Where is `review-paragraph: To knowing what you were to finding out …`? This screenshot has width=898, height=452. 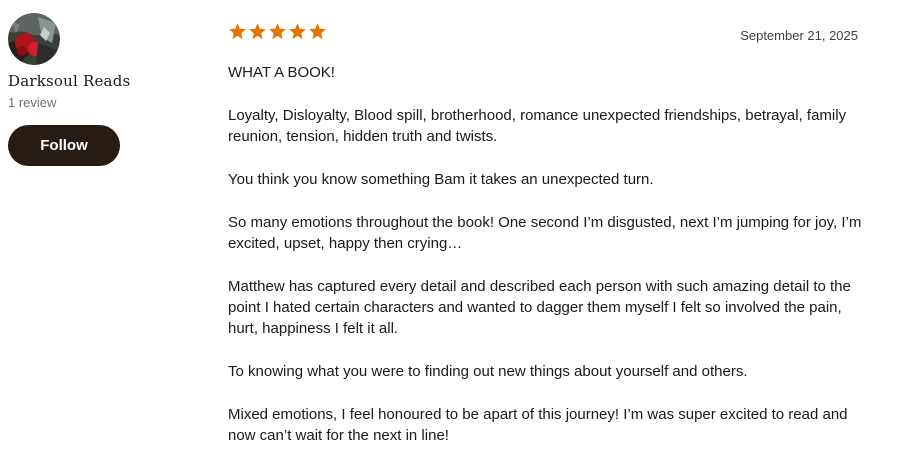
review-paragraph: To knowing what you were to finding out … is located at coordinates (488, 371).